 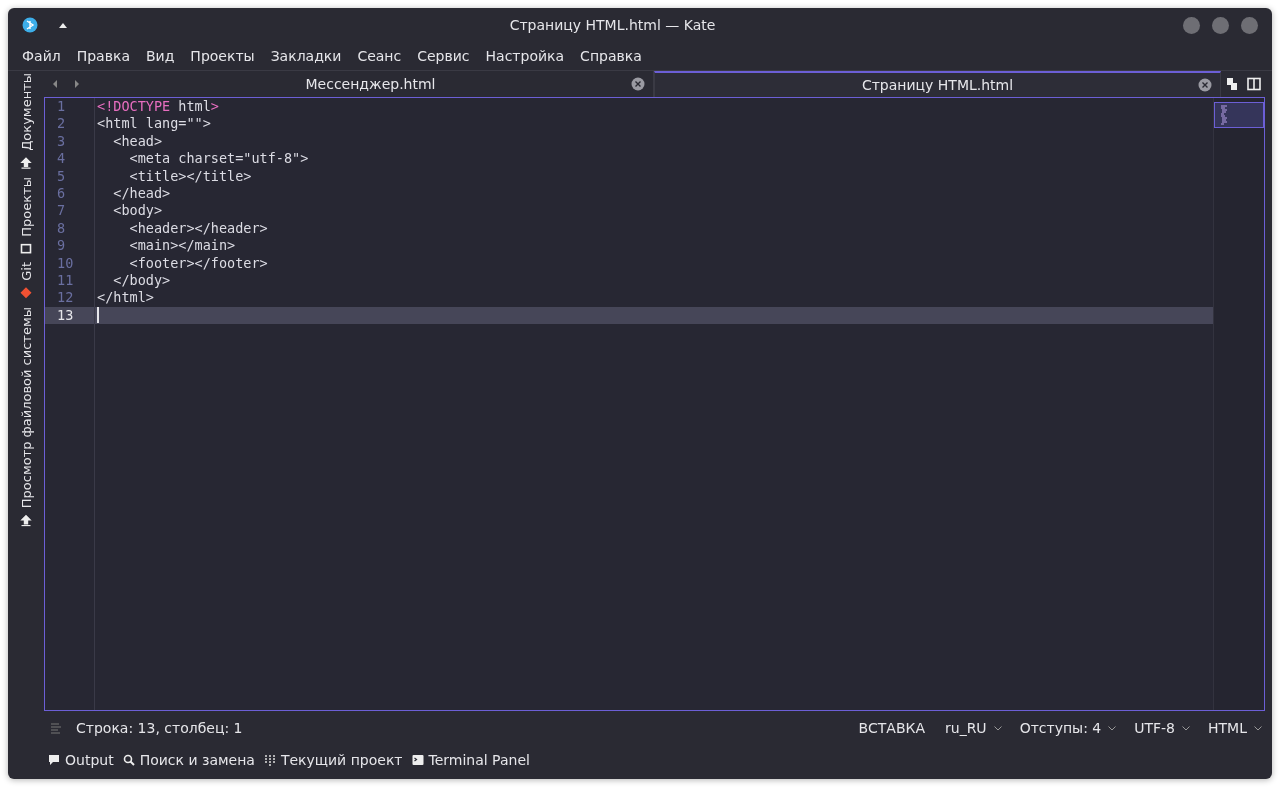 What do you see at coordinates (26, 215) in the screenshot?
I see `sidebar-tab: Проекты` at bounding box center [26, 215].